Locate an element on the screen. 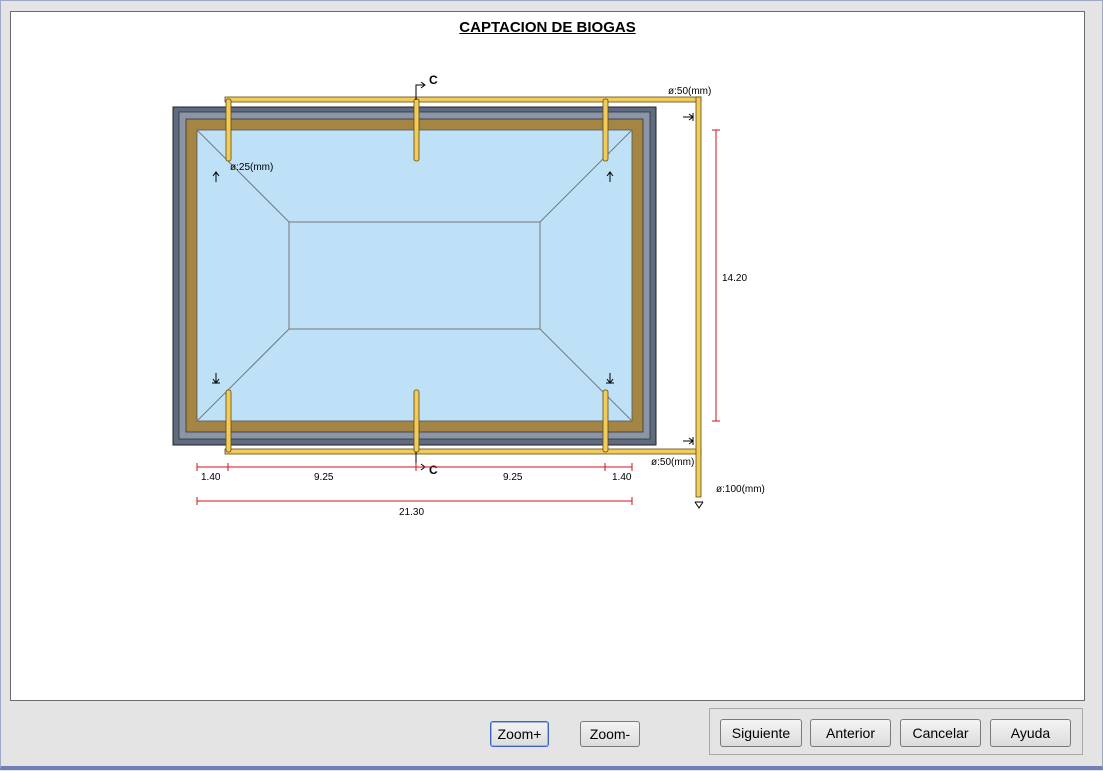 The width and height of the screenshot is (1103, 771). pipe-label-branch: ø:25(mm) is located at coordinates (251, 167).